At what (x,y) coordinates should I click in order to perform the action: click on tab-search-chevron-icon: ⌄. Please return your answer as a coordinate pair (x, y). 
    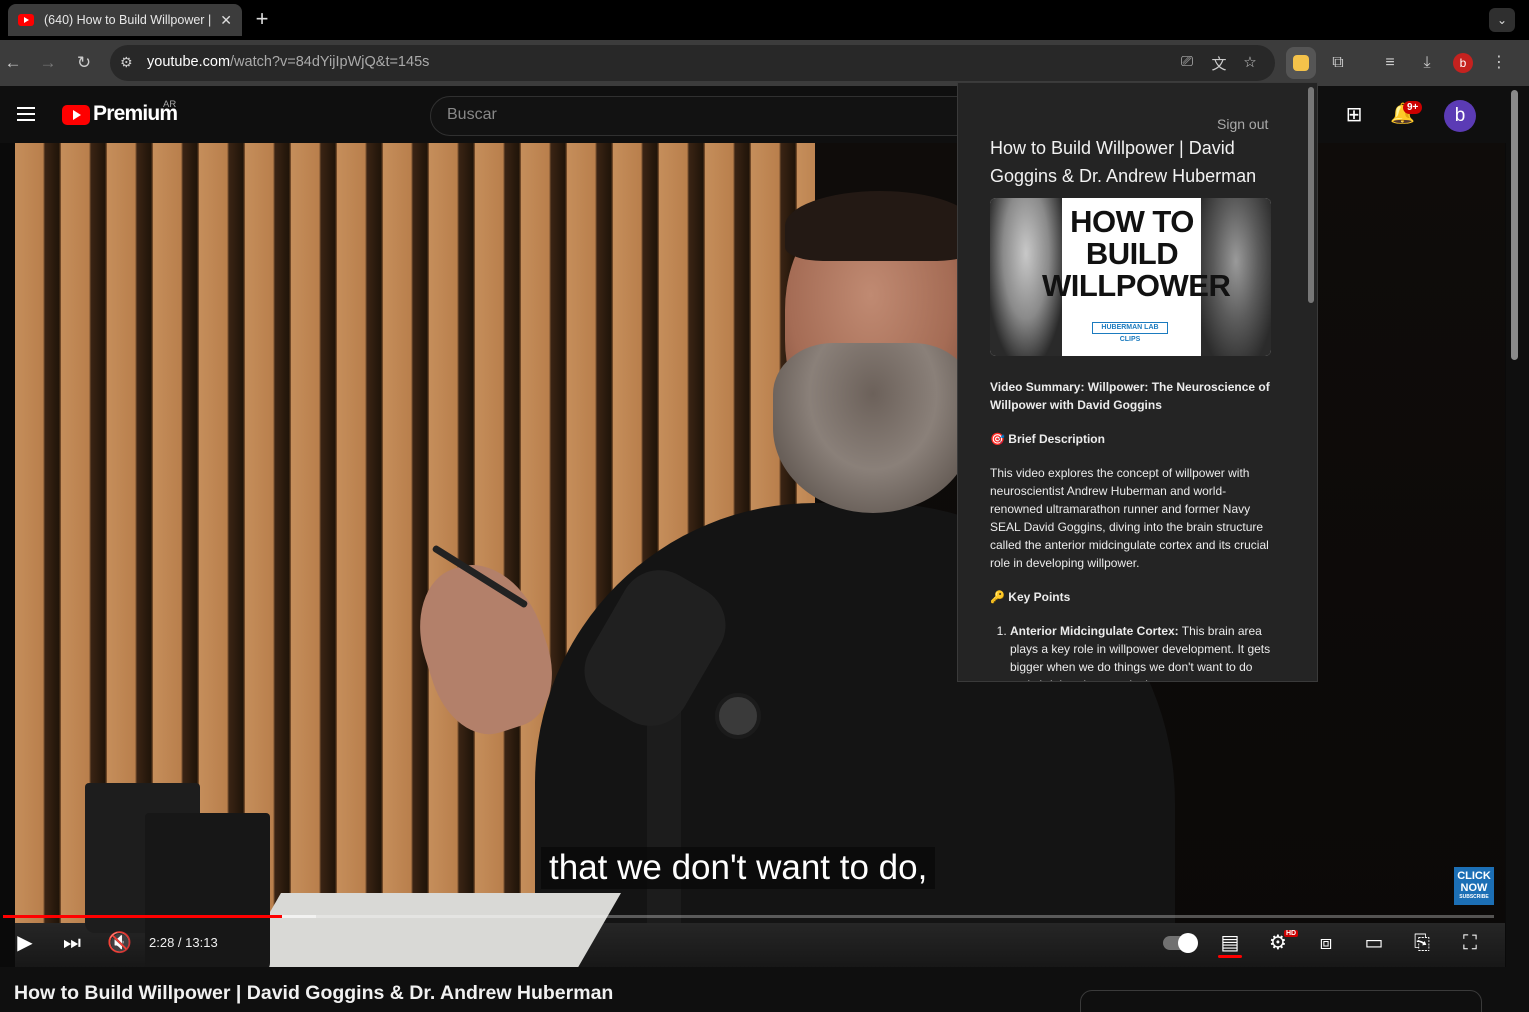
    Looking at the image, I should click on (1502, 20).